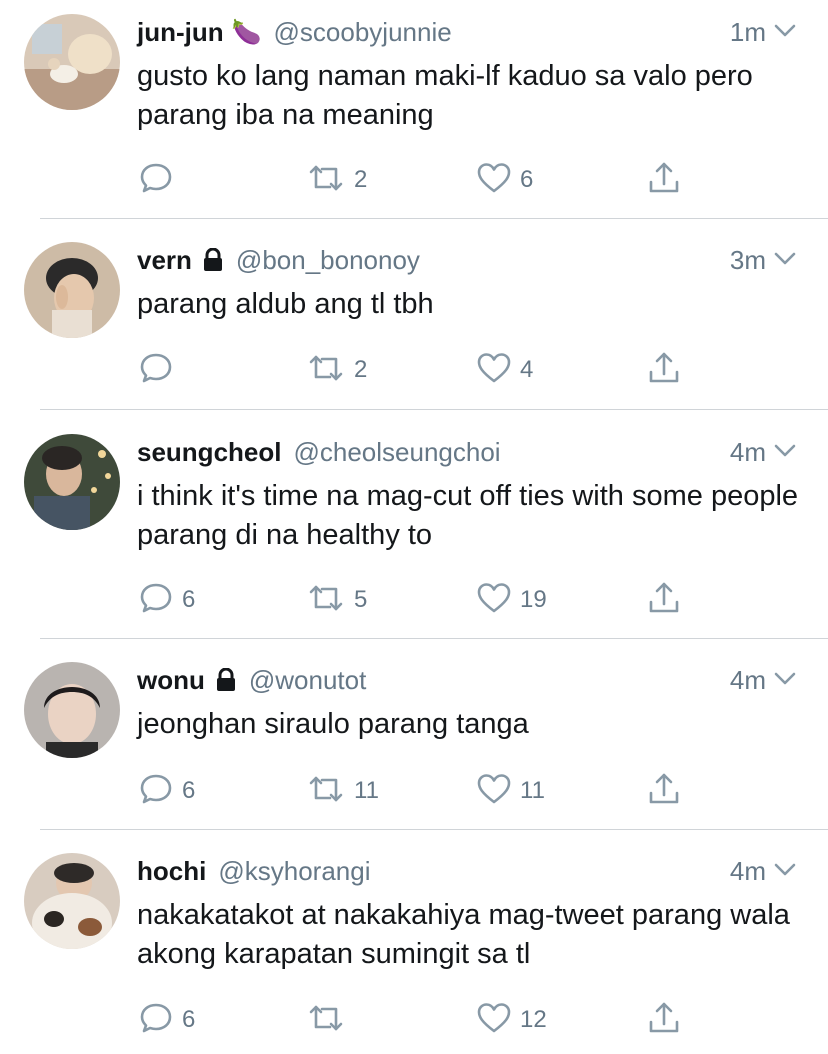 Image resolution: width=828 pixels, height=1054 pixels. What do you see at coordinates (209, 452) in the screenshot?
I see `display-name: seungcheol` at bounding box center [209, 452].